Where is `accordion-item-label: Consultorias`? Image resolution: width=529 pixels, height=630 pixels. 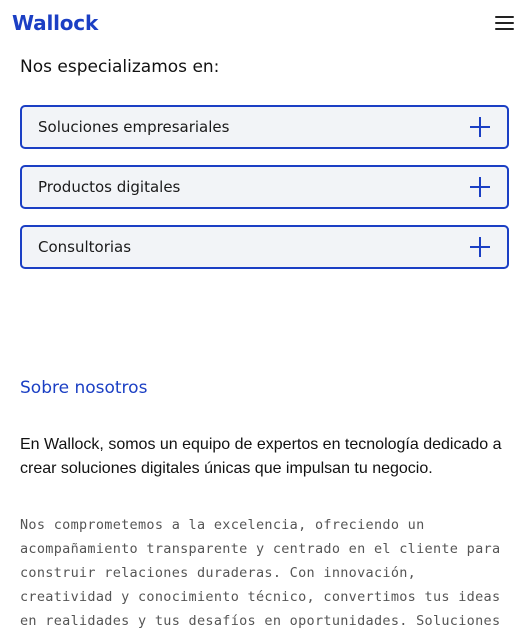 accordion-item-label: Consultorias is located at coordinates (85, 247).